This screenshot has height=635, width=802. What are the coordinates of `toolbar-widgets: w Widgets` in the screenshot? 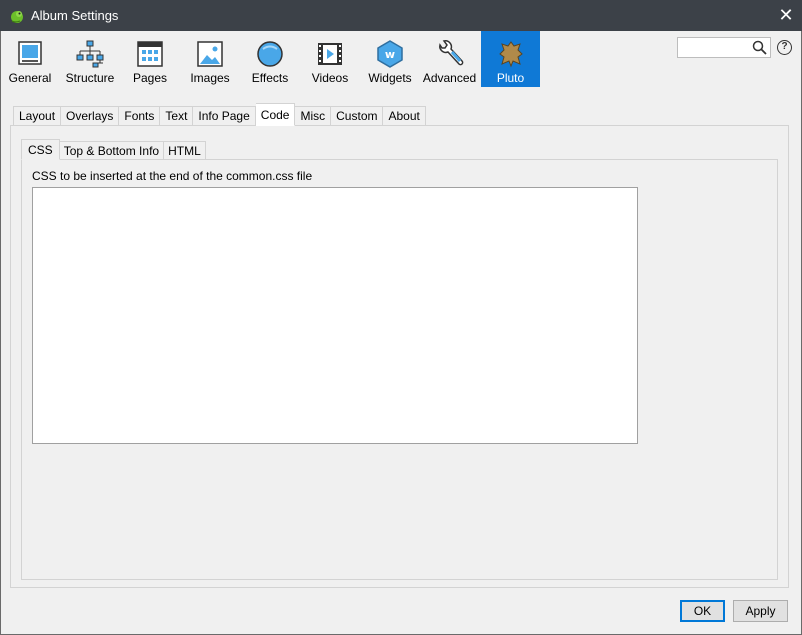 It's located at (390, 59).